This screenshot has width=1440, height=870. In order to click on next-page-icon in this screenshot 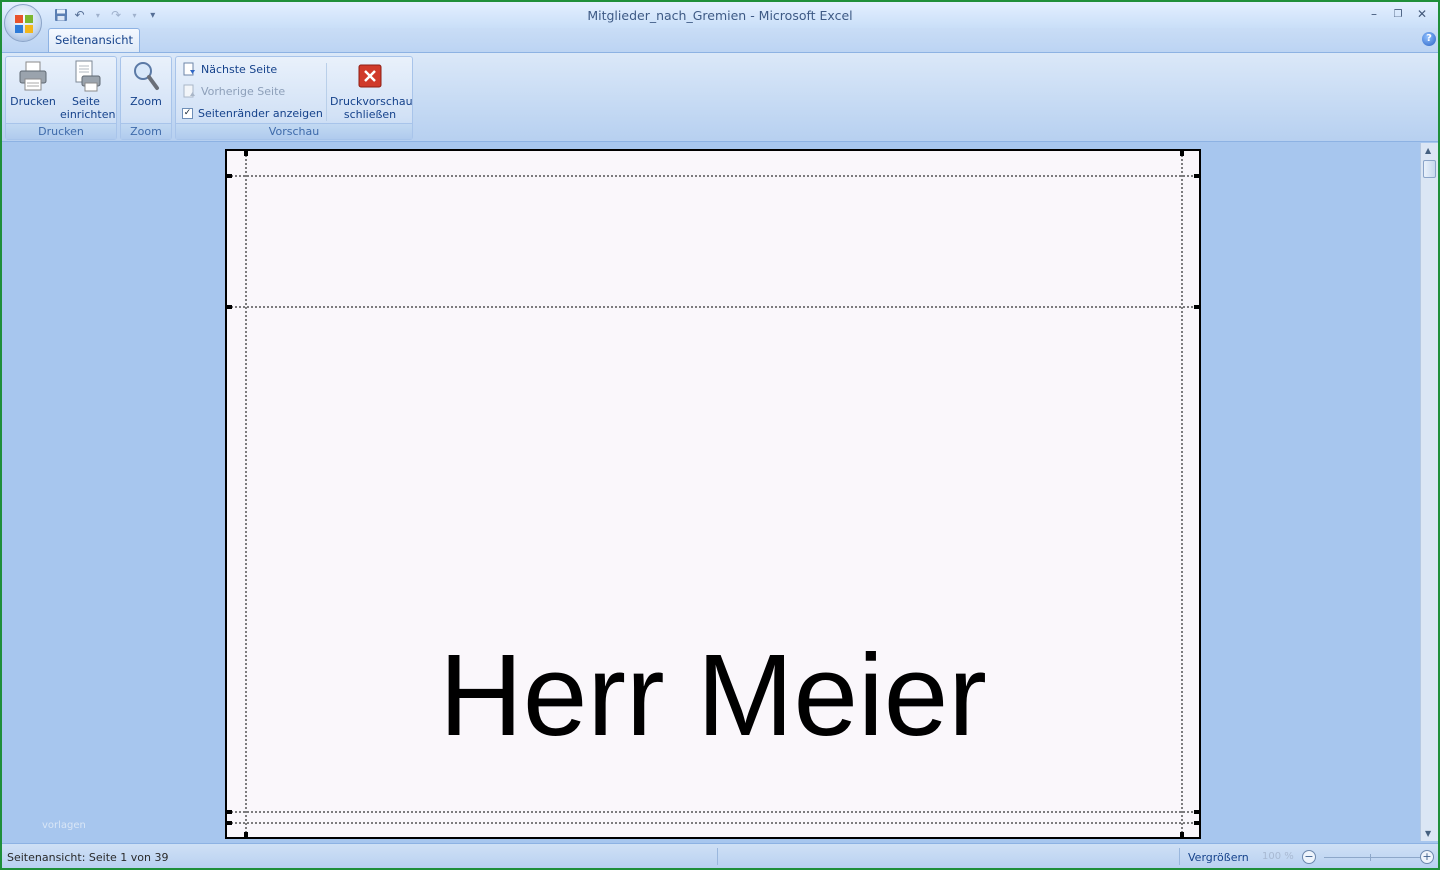, I will do `click(189, 69)`.